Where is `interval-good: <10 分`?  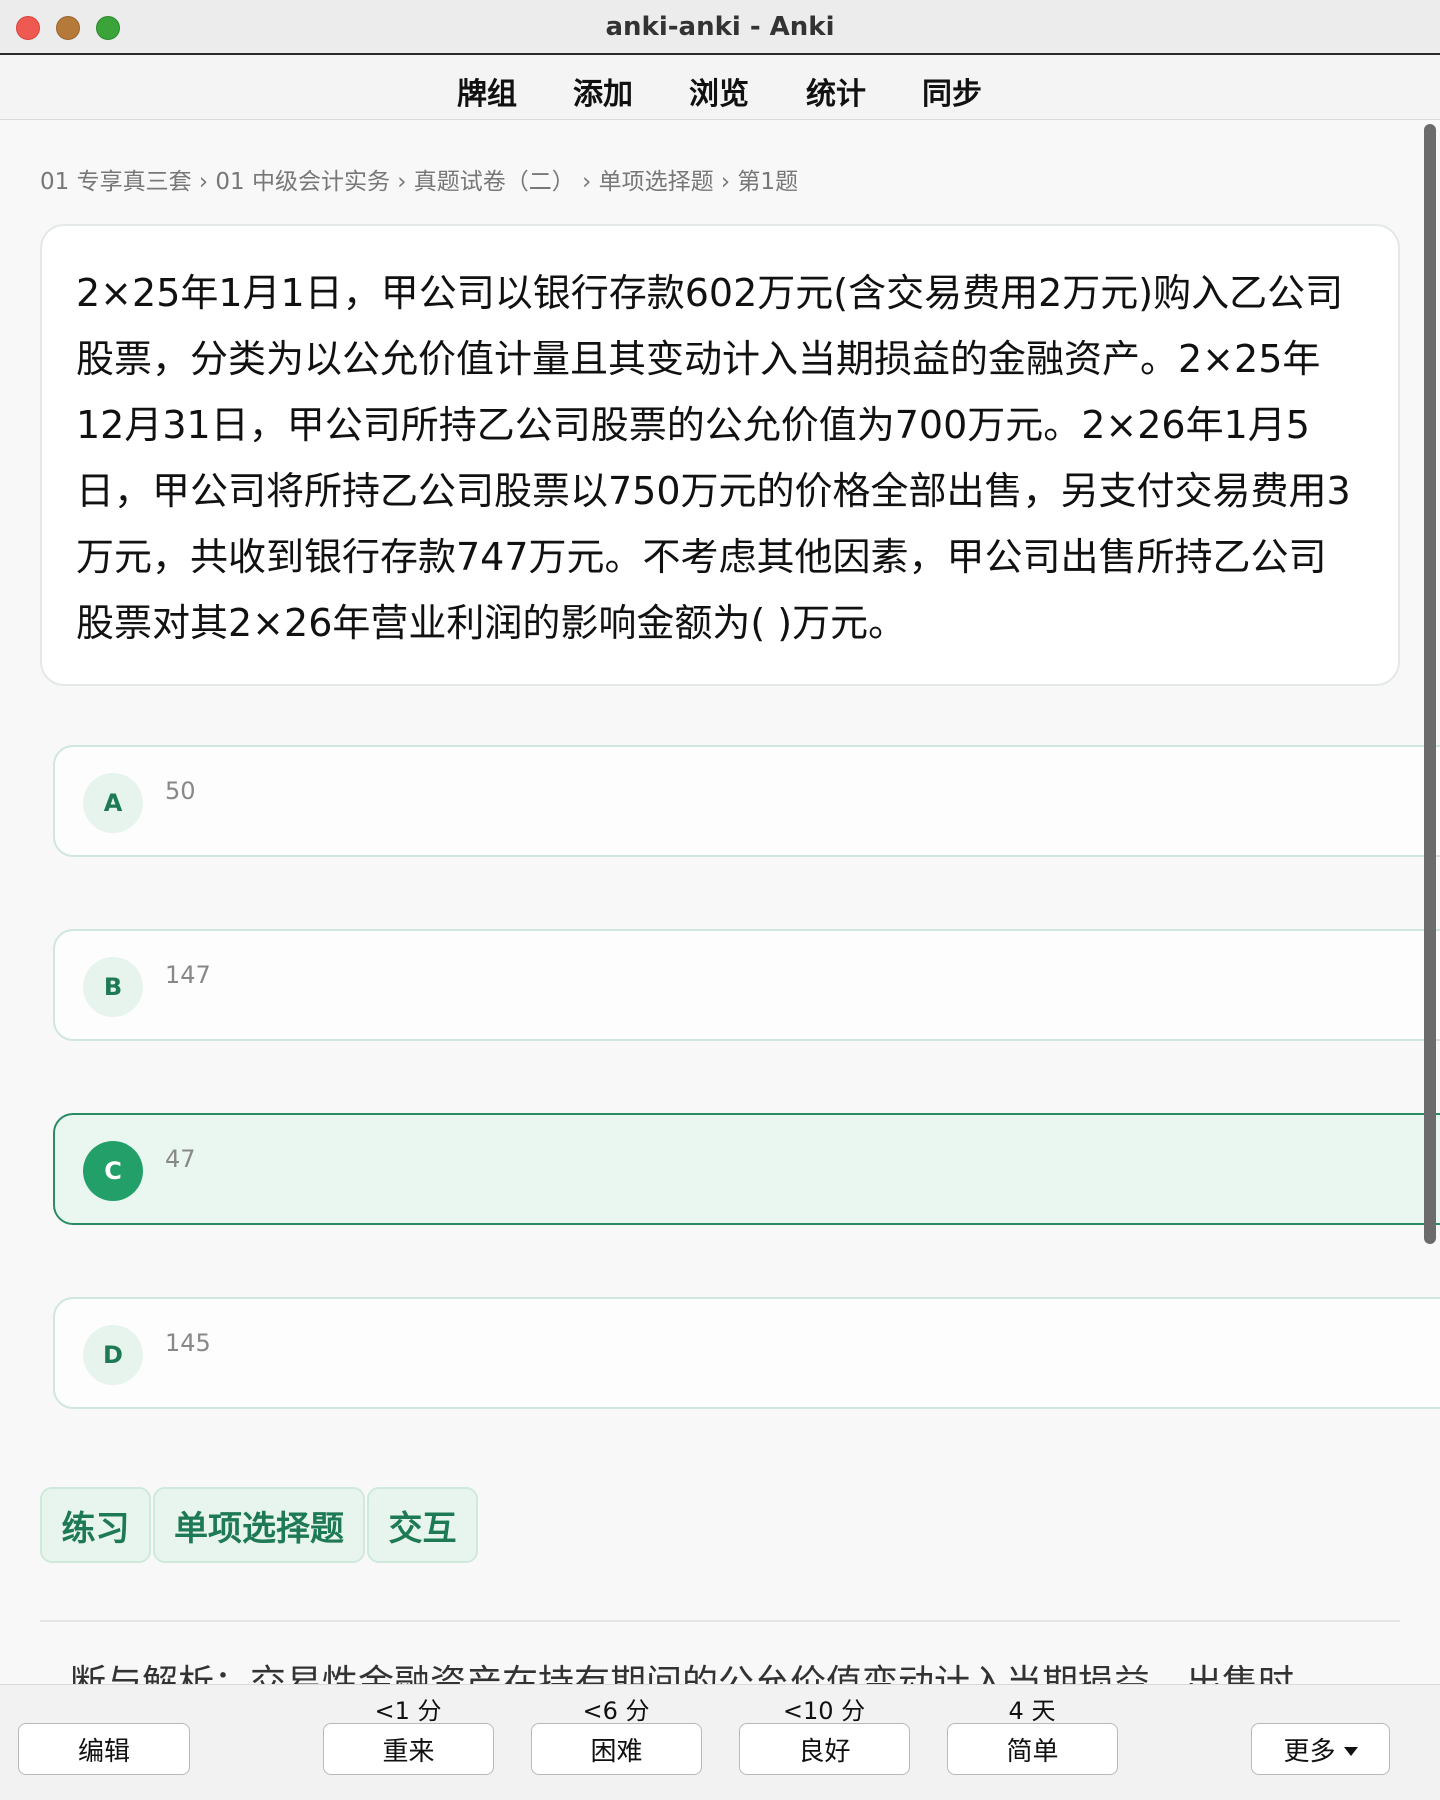 interval-good: <10 分 is located at coordinates (824, 1711).